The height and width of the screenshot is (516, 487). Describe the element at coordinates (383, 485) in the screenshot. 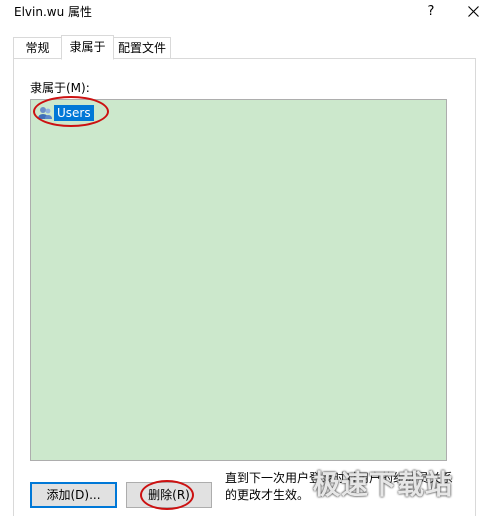

I see `watermark: 极速下载站` at that location.